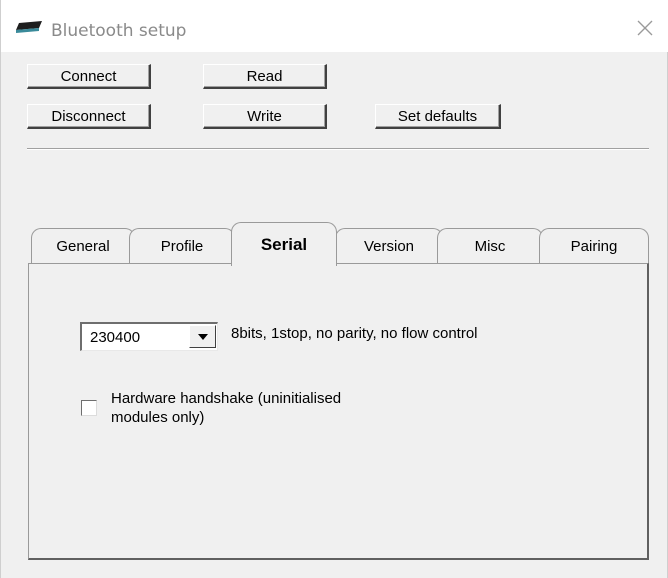 The height and width of the screenshot is (578, 668). Describe the element at coordinates (119, 31) in the screenshot. I see `window-title: Bluetooth setup` at that location.